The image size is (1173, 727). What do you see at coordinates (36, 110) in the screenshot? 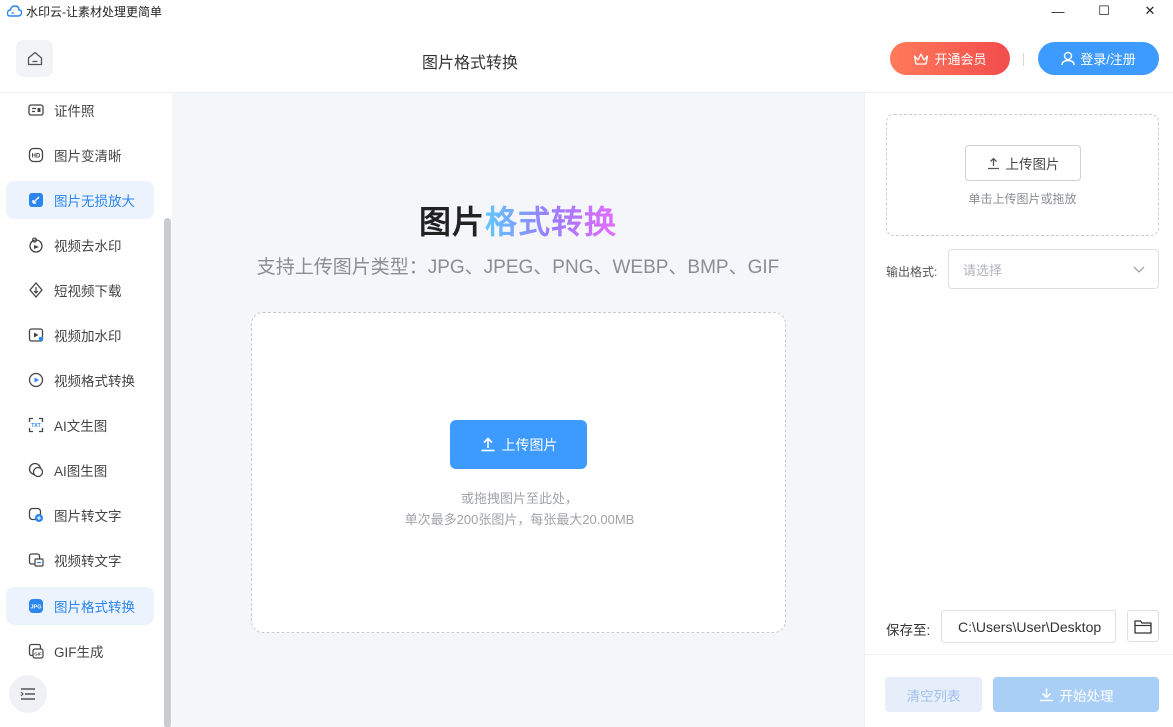
I see `id-card-icon` at bounding box center [36, 110].